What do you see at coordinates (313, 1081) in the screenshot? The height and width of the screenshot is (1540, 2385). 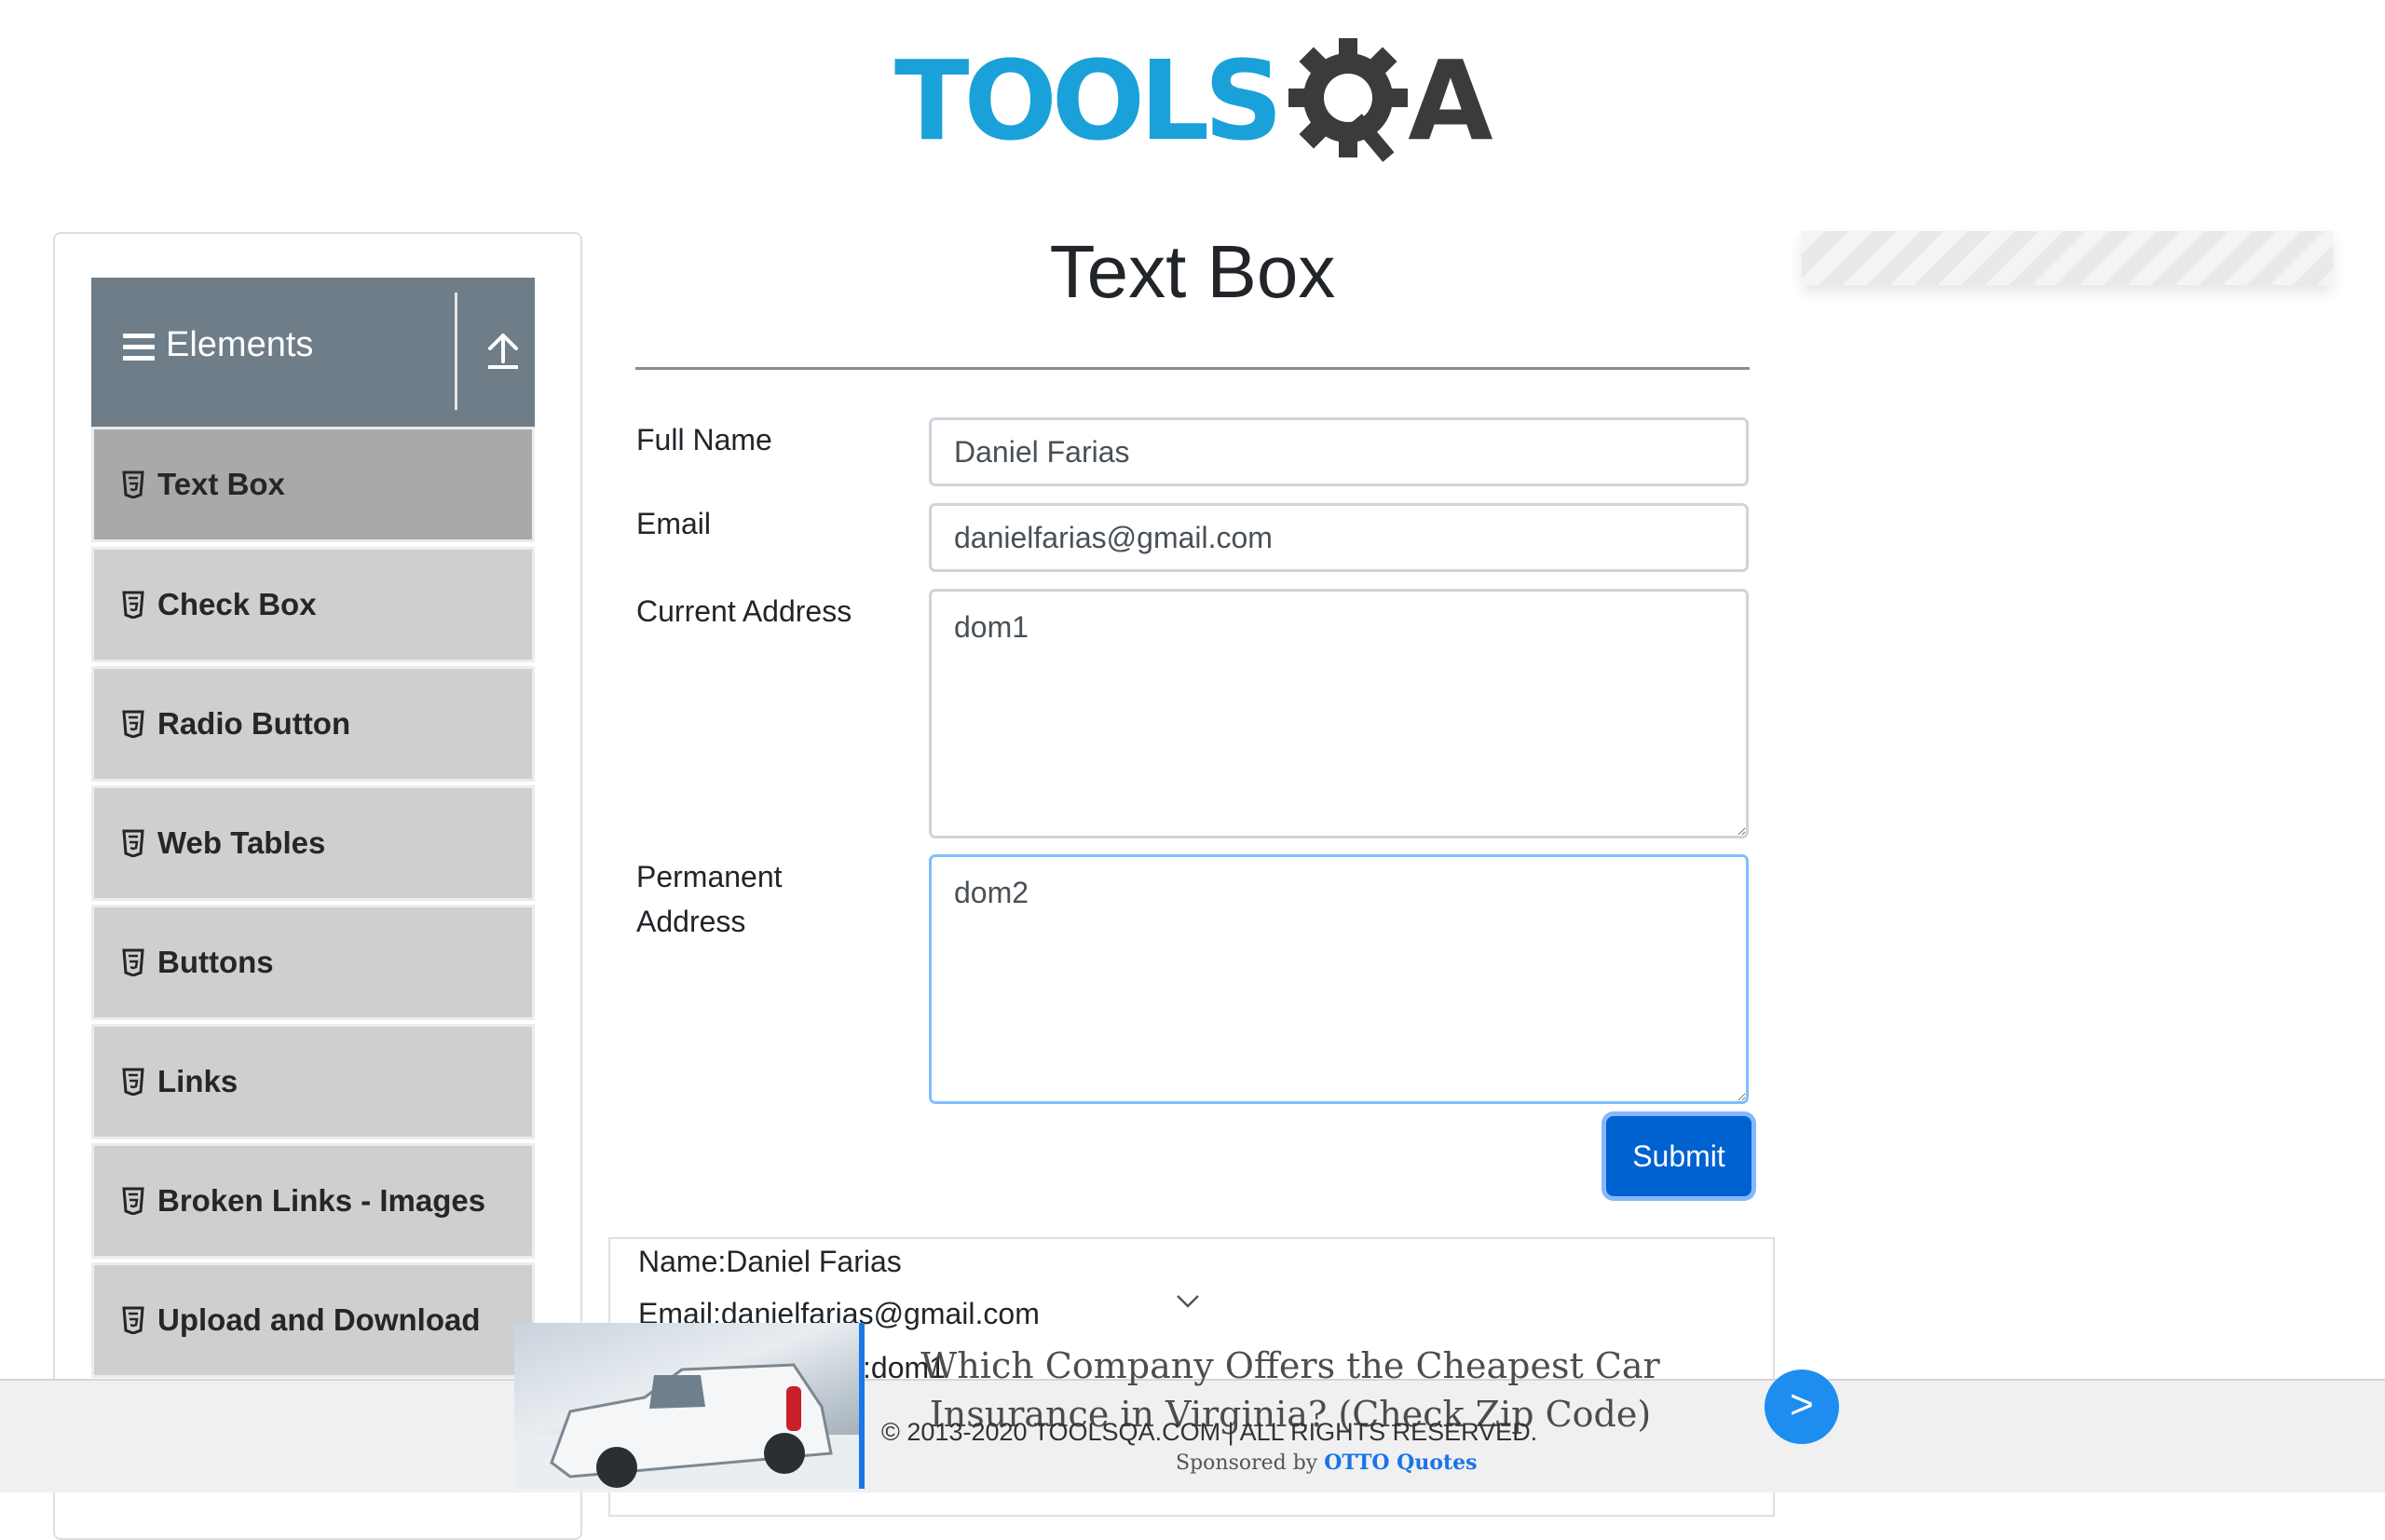 I see `sidebar-item-links: Links` at bounding box center [313, 1081].